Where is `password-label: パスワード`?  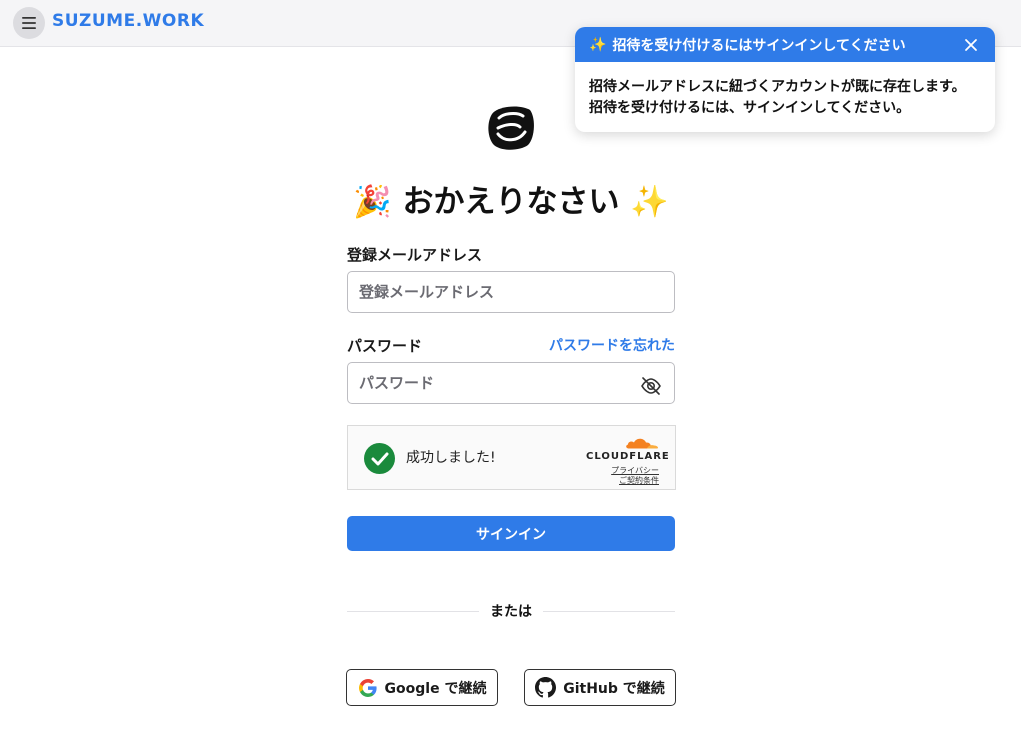 password-label: パスワード is located at coordinates (385, 346).